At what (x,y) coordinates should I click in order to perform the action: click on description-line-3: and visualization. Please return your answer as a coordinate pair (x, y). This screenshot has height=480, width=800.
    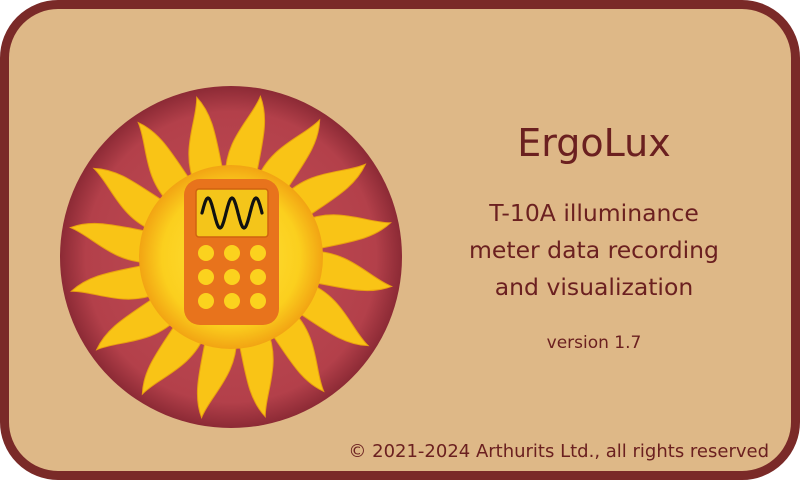
    Looking at the image, I should click on (594, 287).